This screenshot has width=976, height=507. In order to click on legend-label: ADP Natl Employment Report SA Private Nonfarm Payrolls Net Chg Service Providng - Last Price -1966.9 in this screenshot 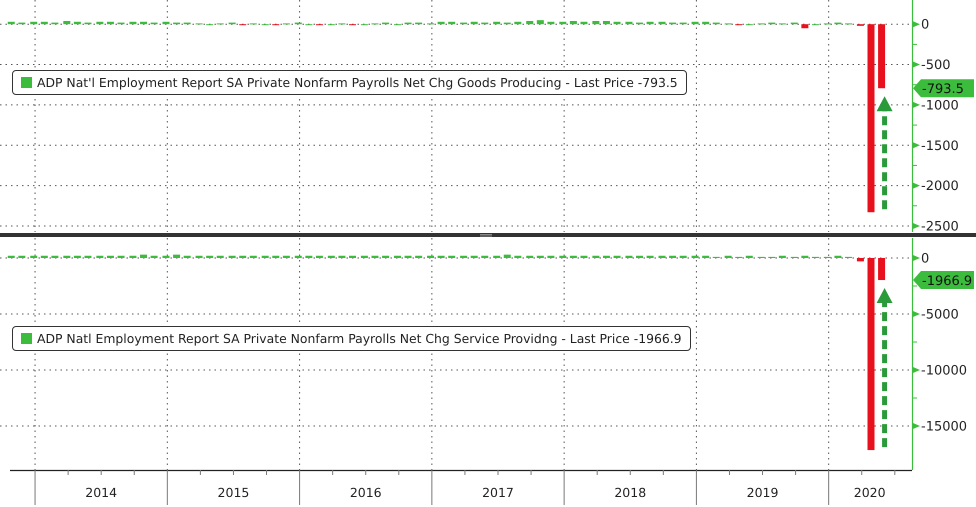, I will do `click(359, 338)`.